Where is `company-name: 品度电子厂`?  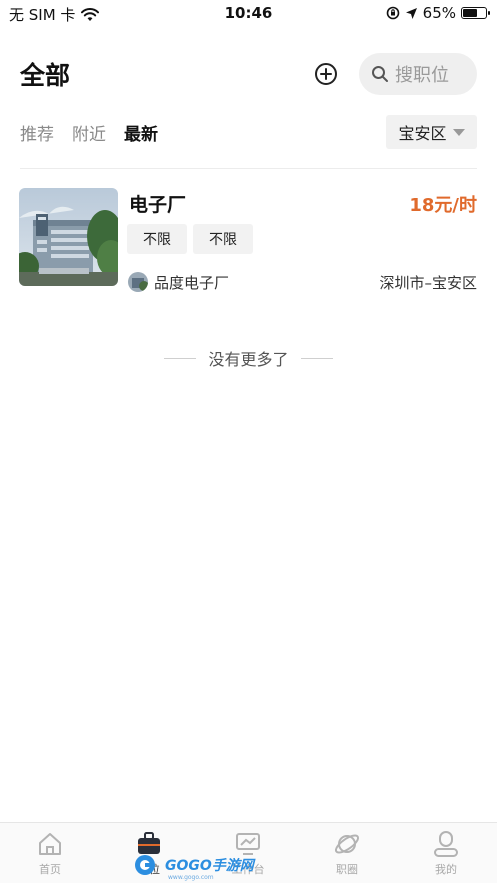
company-name: 品度电子厂 is located at coordinates (192, 283).